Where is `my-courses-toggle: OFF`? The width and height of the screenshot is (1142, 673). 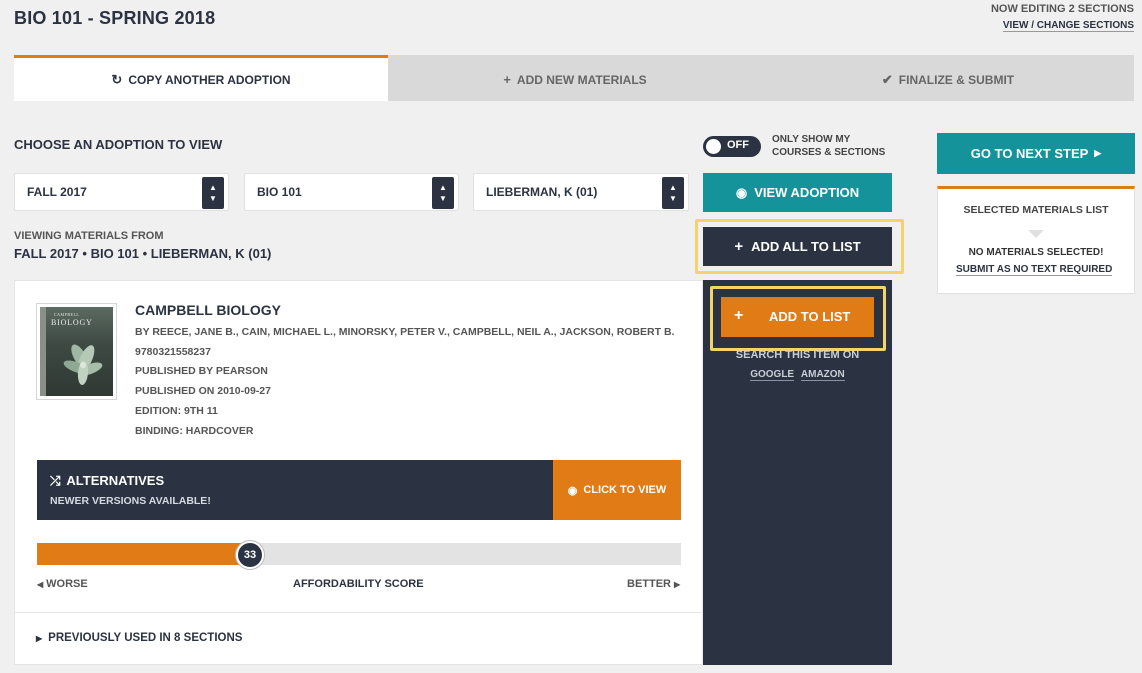 my-courses-toggle: OFF is located at coordinates (732, 146).